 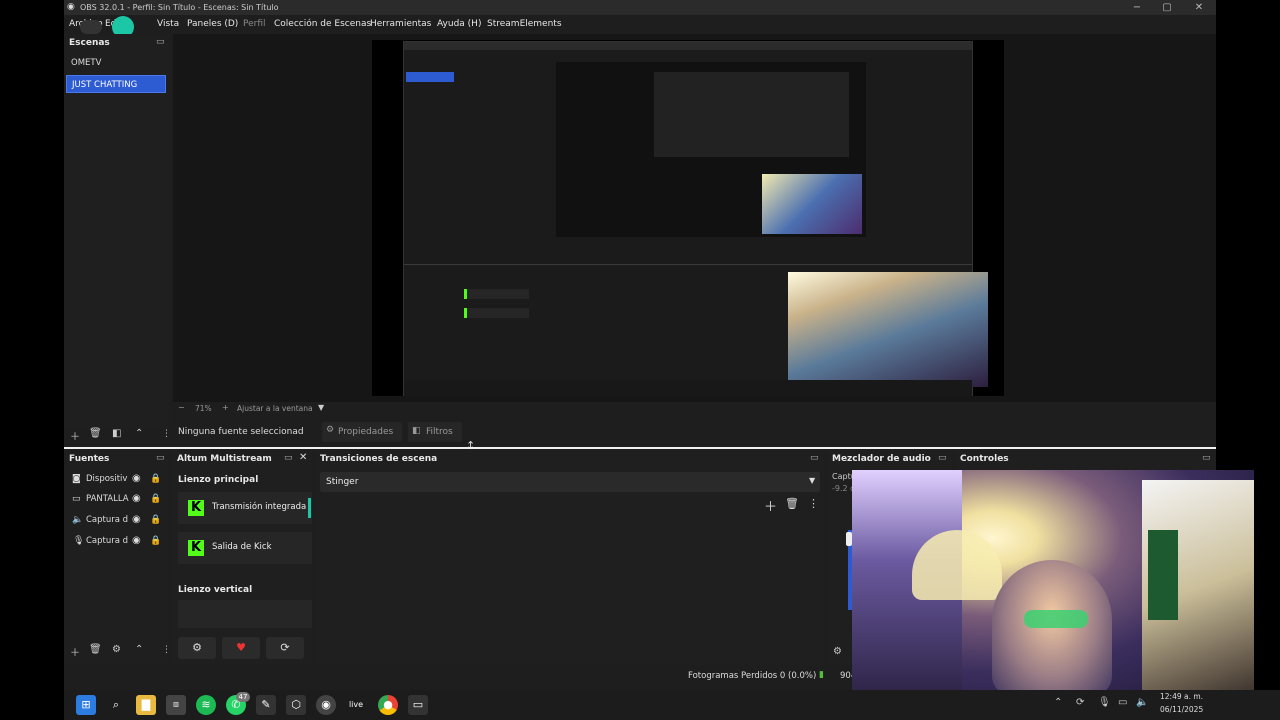 What do you see at coordinates (640, 448) in the screenshot?
I see `dock-splitter` at bounding box center [640, 448].